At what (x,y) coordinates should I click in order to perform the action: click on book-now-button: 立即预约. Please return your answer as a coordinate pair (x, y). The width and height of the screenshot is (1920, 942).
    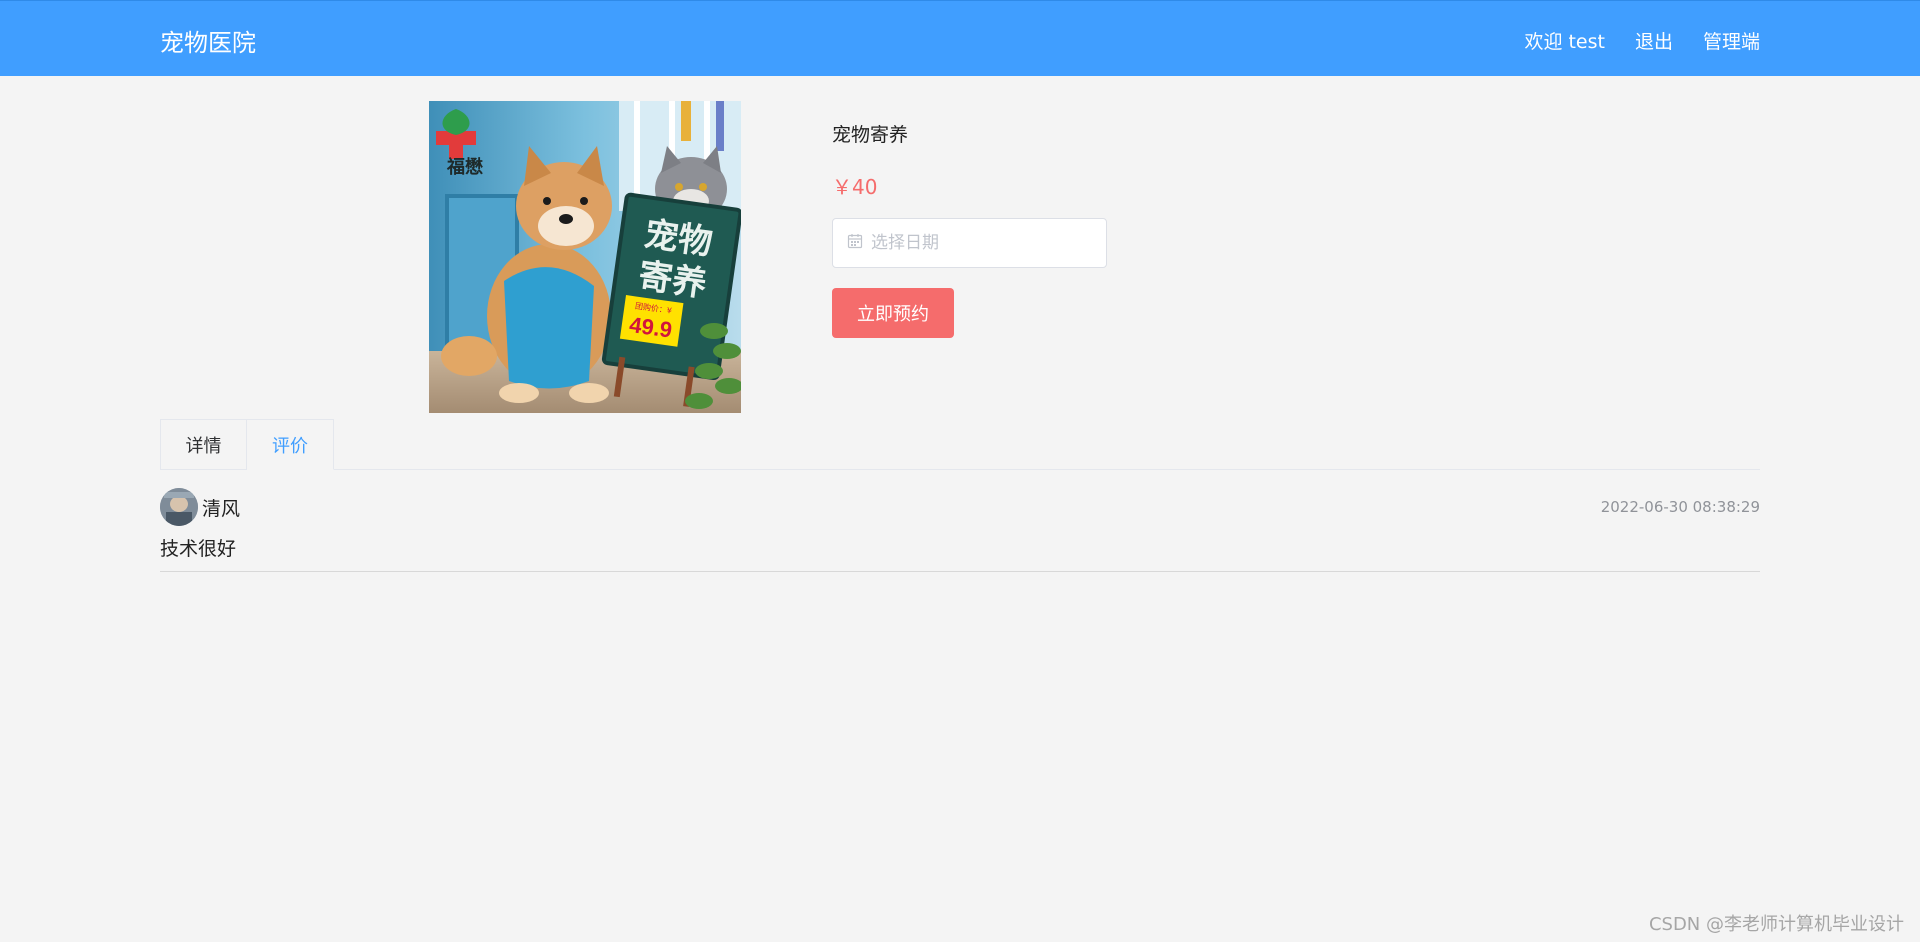
    Looking at the image, I should click on (893, 313).